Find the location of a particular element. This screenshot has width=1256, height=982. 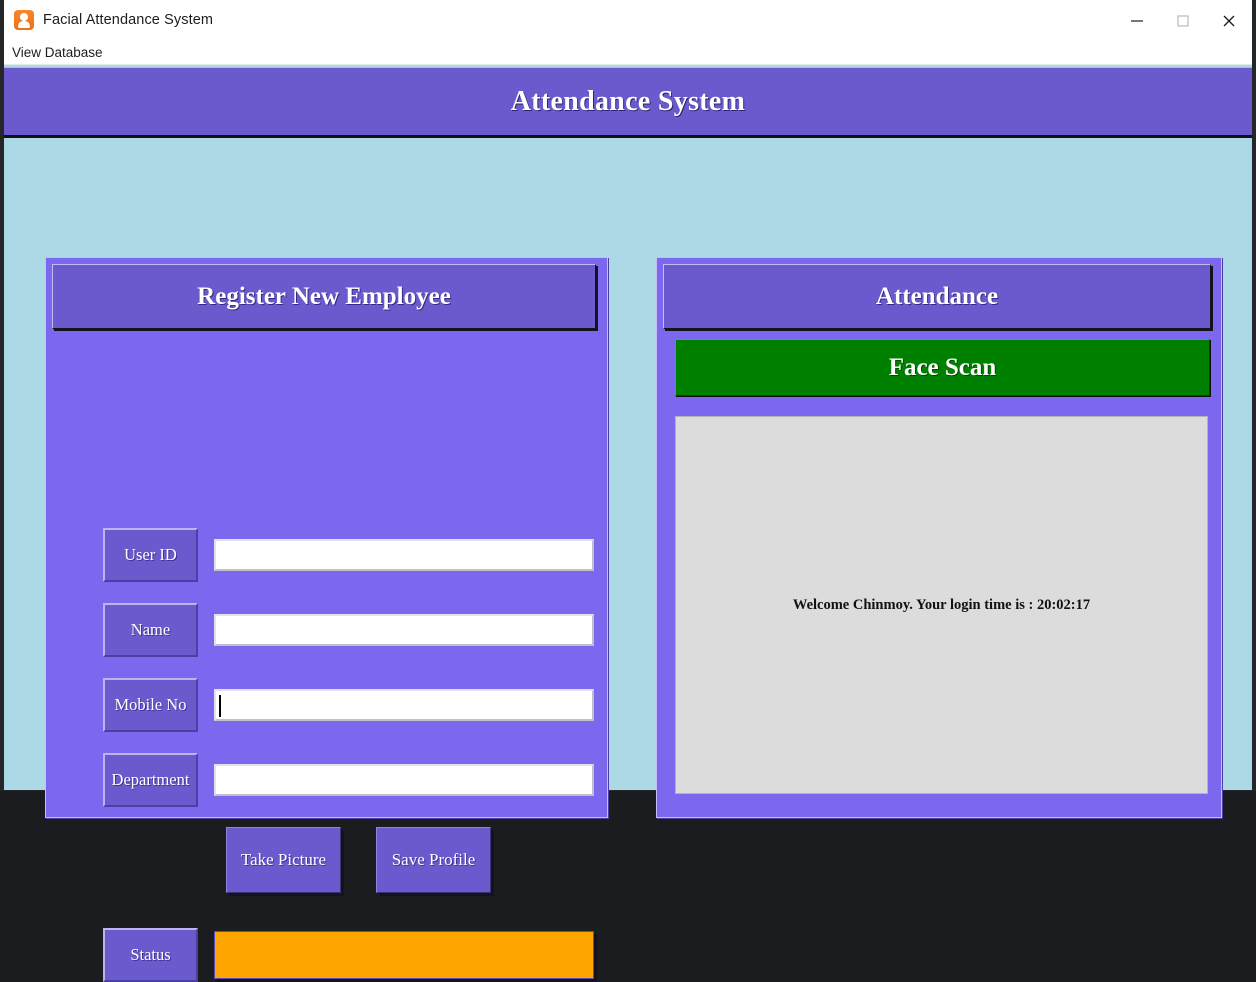

form-row-department: Department is located at coordinates (348, 780).